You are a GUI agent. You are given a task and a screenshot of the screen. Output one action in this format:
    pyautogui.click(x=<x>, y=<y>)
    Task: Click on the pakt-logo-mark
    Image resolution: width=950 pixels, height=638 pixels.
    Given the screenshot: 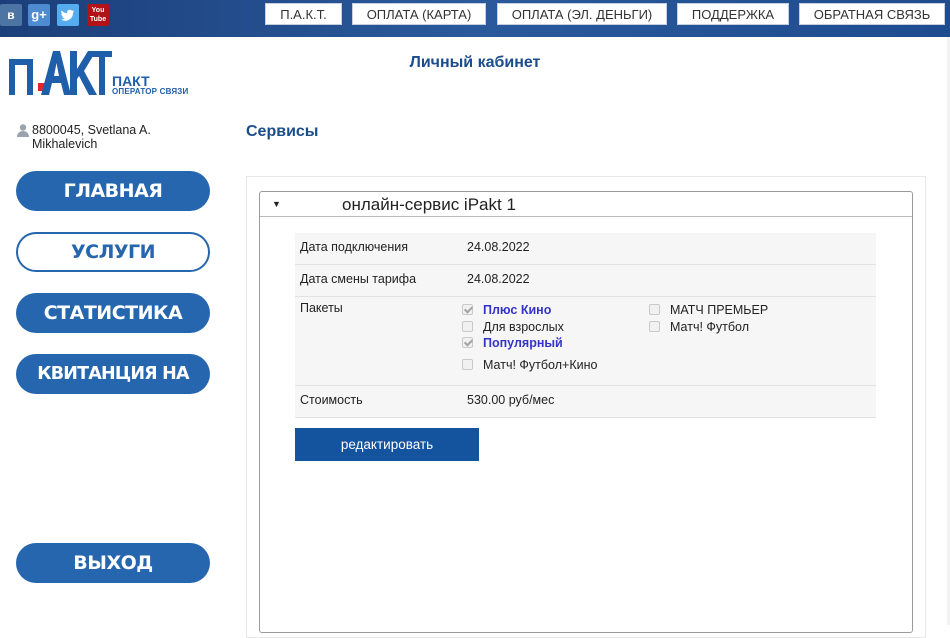 What is the action you would take?
    pyautogui.click(x=60, y=73)
    